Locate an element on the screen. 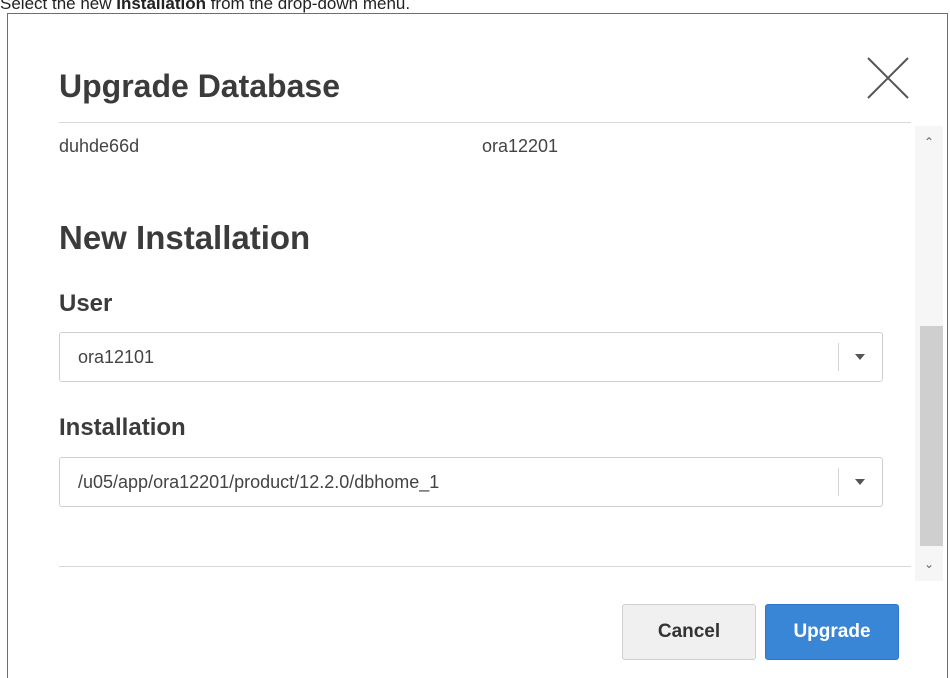  close-icon is located at coordinates (888, 78).